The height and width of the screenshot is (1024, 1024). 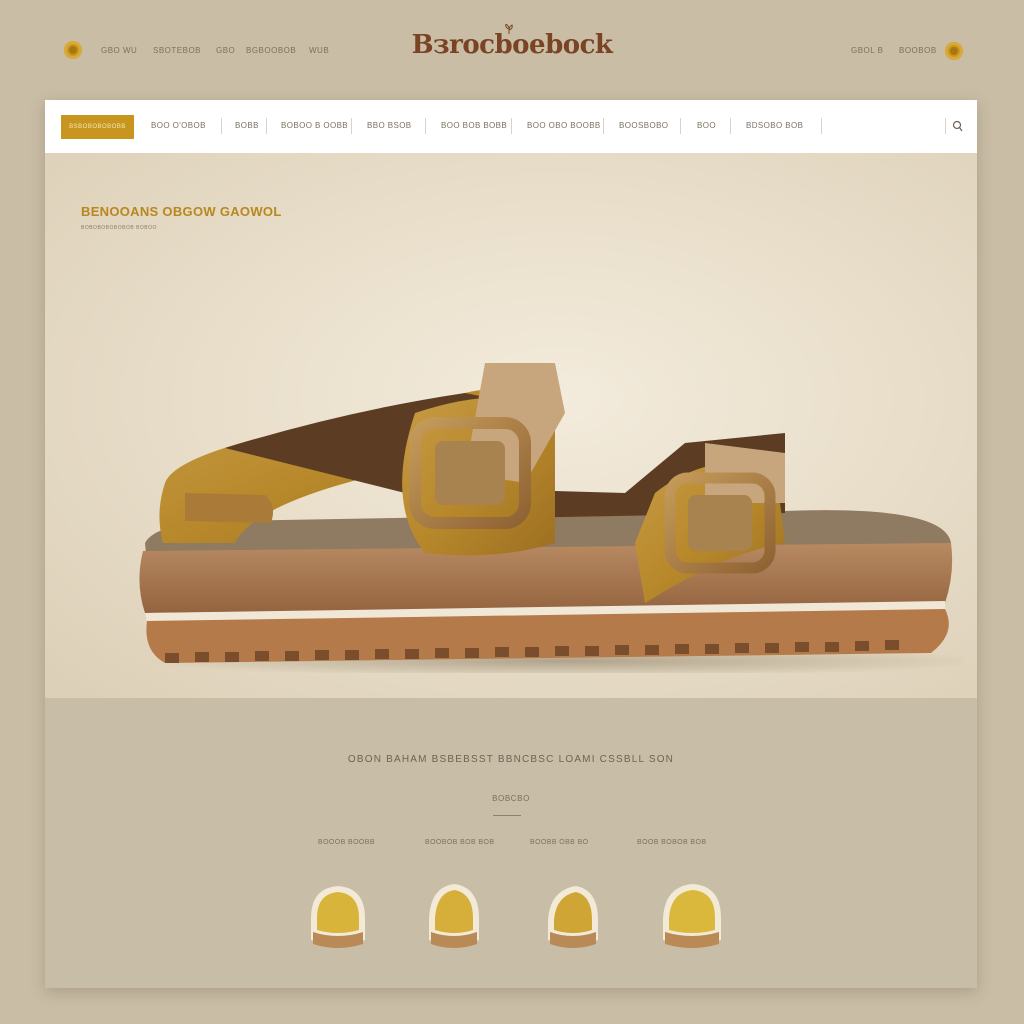 I want to click on shop-now-button: BSBOBOBOBOBB, so click(x=97, y=127).